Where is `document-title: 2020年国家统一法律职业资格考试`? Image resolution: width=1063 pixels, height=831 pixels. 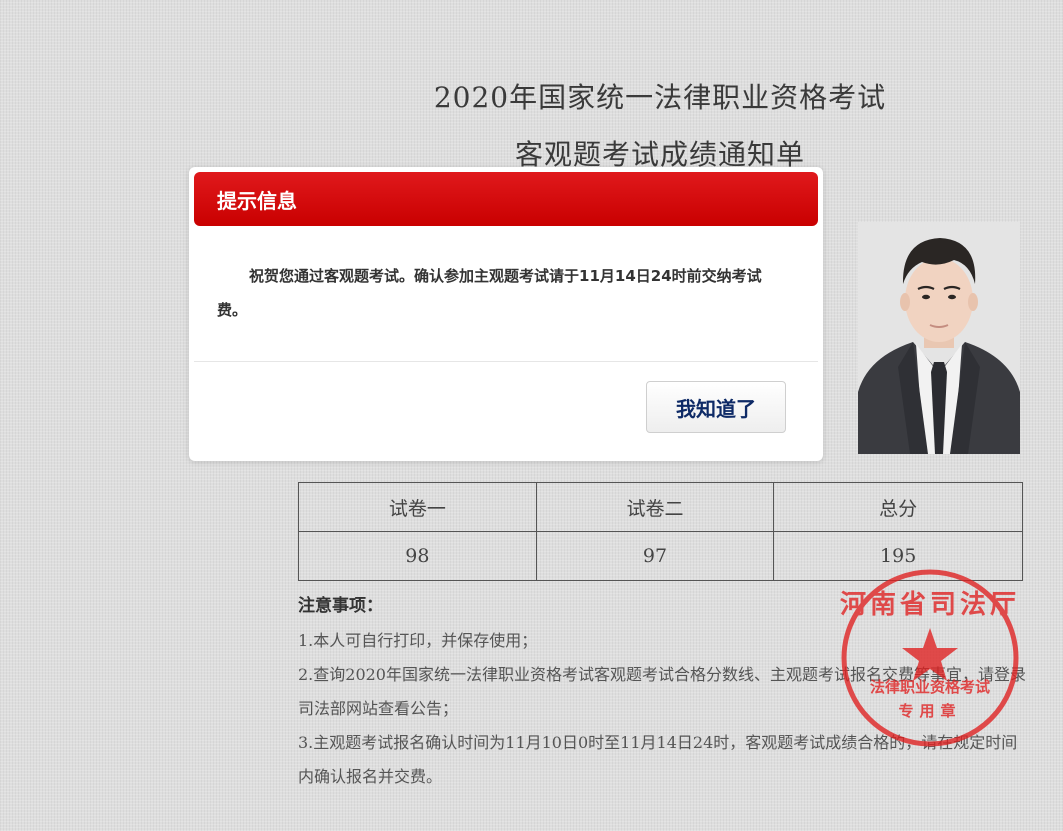 document-title: 2020年国家统一法律职业资格考试 is located at coordinates (660, 97).